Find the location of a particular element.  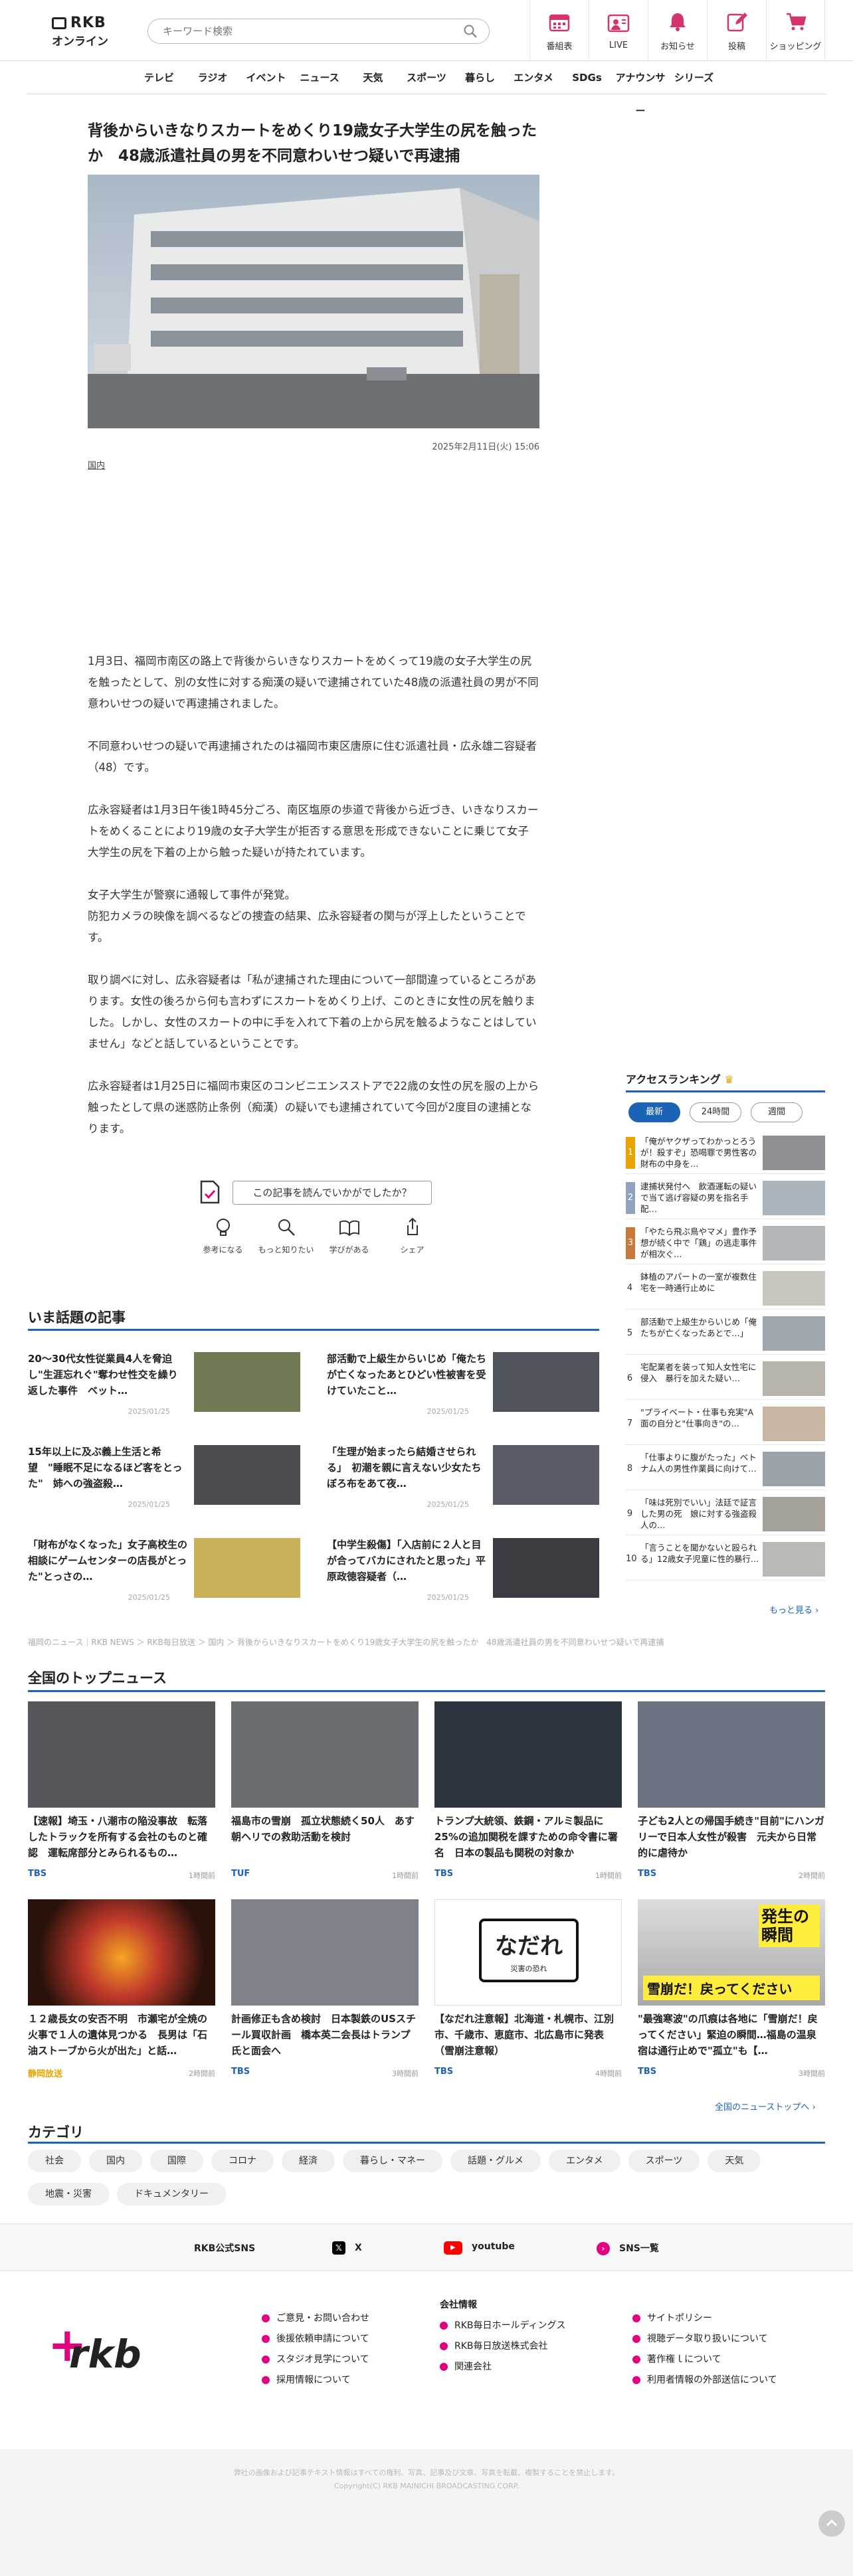

nav-notice: お知らせ is located at coordinates (678, 30).